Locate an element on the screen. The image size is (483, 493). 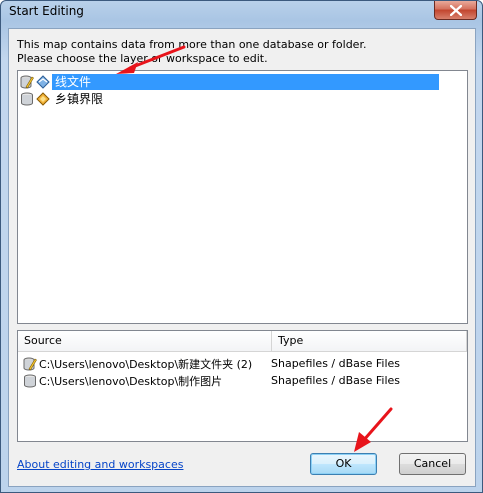
table-header: Source Type is located at coordinates (242, 341).